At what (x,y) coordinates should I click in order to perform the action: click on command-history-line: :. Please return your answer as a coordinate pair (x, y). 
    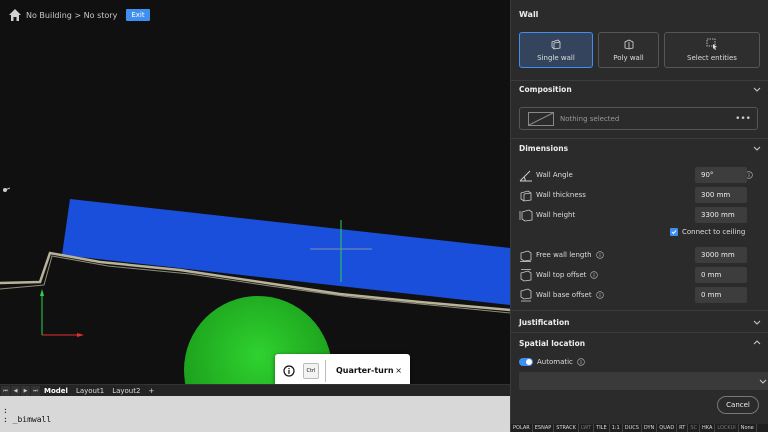
    Looking at the image, I should click on (5, 410).